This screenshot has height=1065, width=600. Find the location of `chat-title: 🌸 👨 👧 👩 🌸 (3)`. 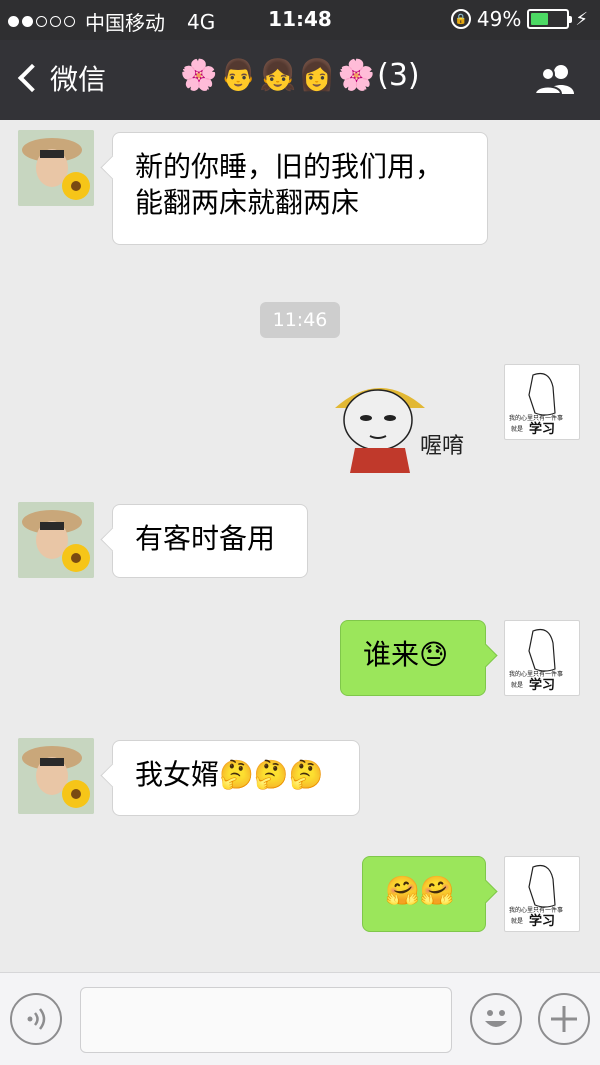

chat-title: 🌸 👨 👧 👩 🌸 (3) is located at coordinates (300, 75).